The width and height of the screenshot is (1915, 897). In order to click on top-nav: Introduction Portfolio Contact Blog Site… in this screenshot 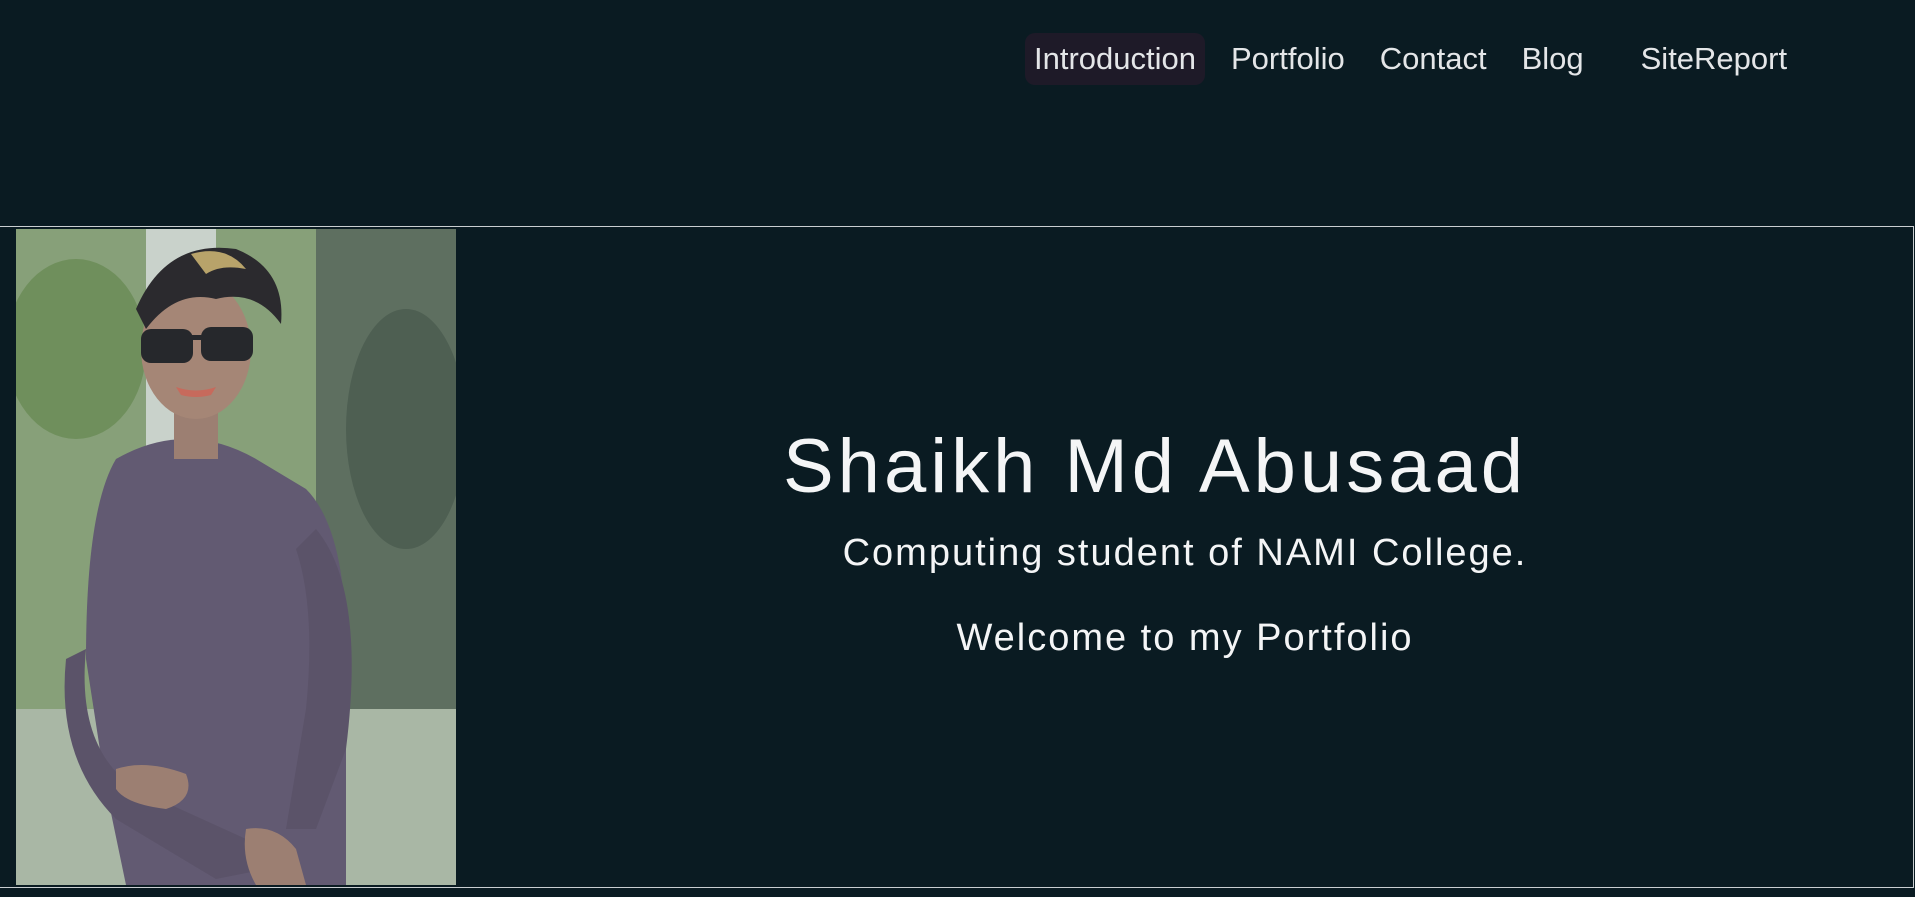, I will do `click(1410, 59)`.